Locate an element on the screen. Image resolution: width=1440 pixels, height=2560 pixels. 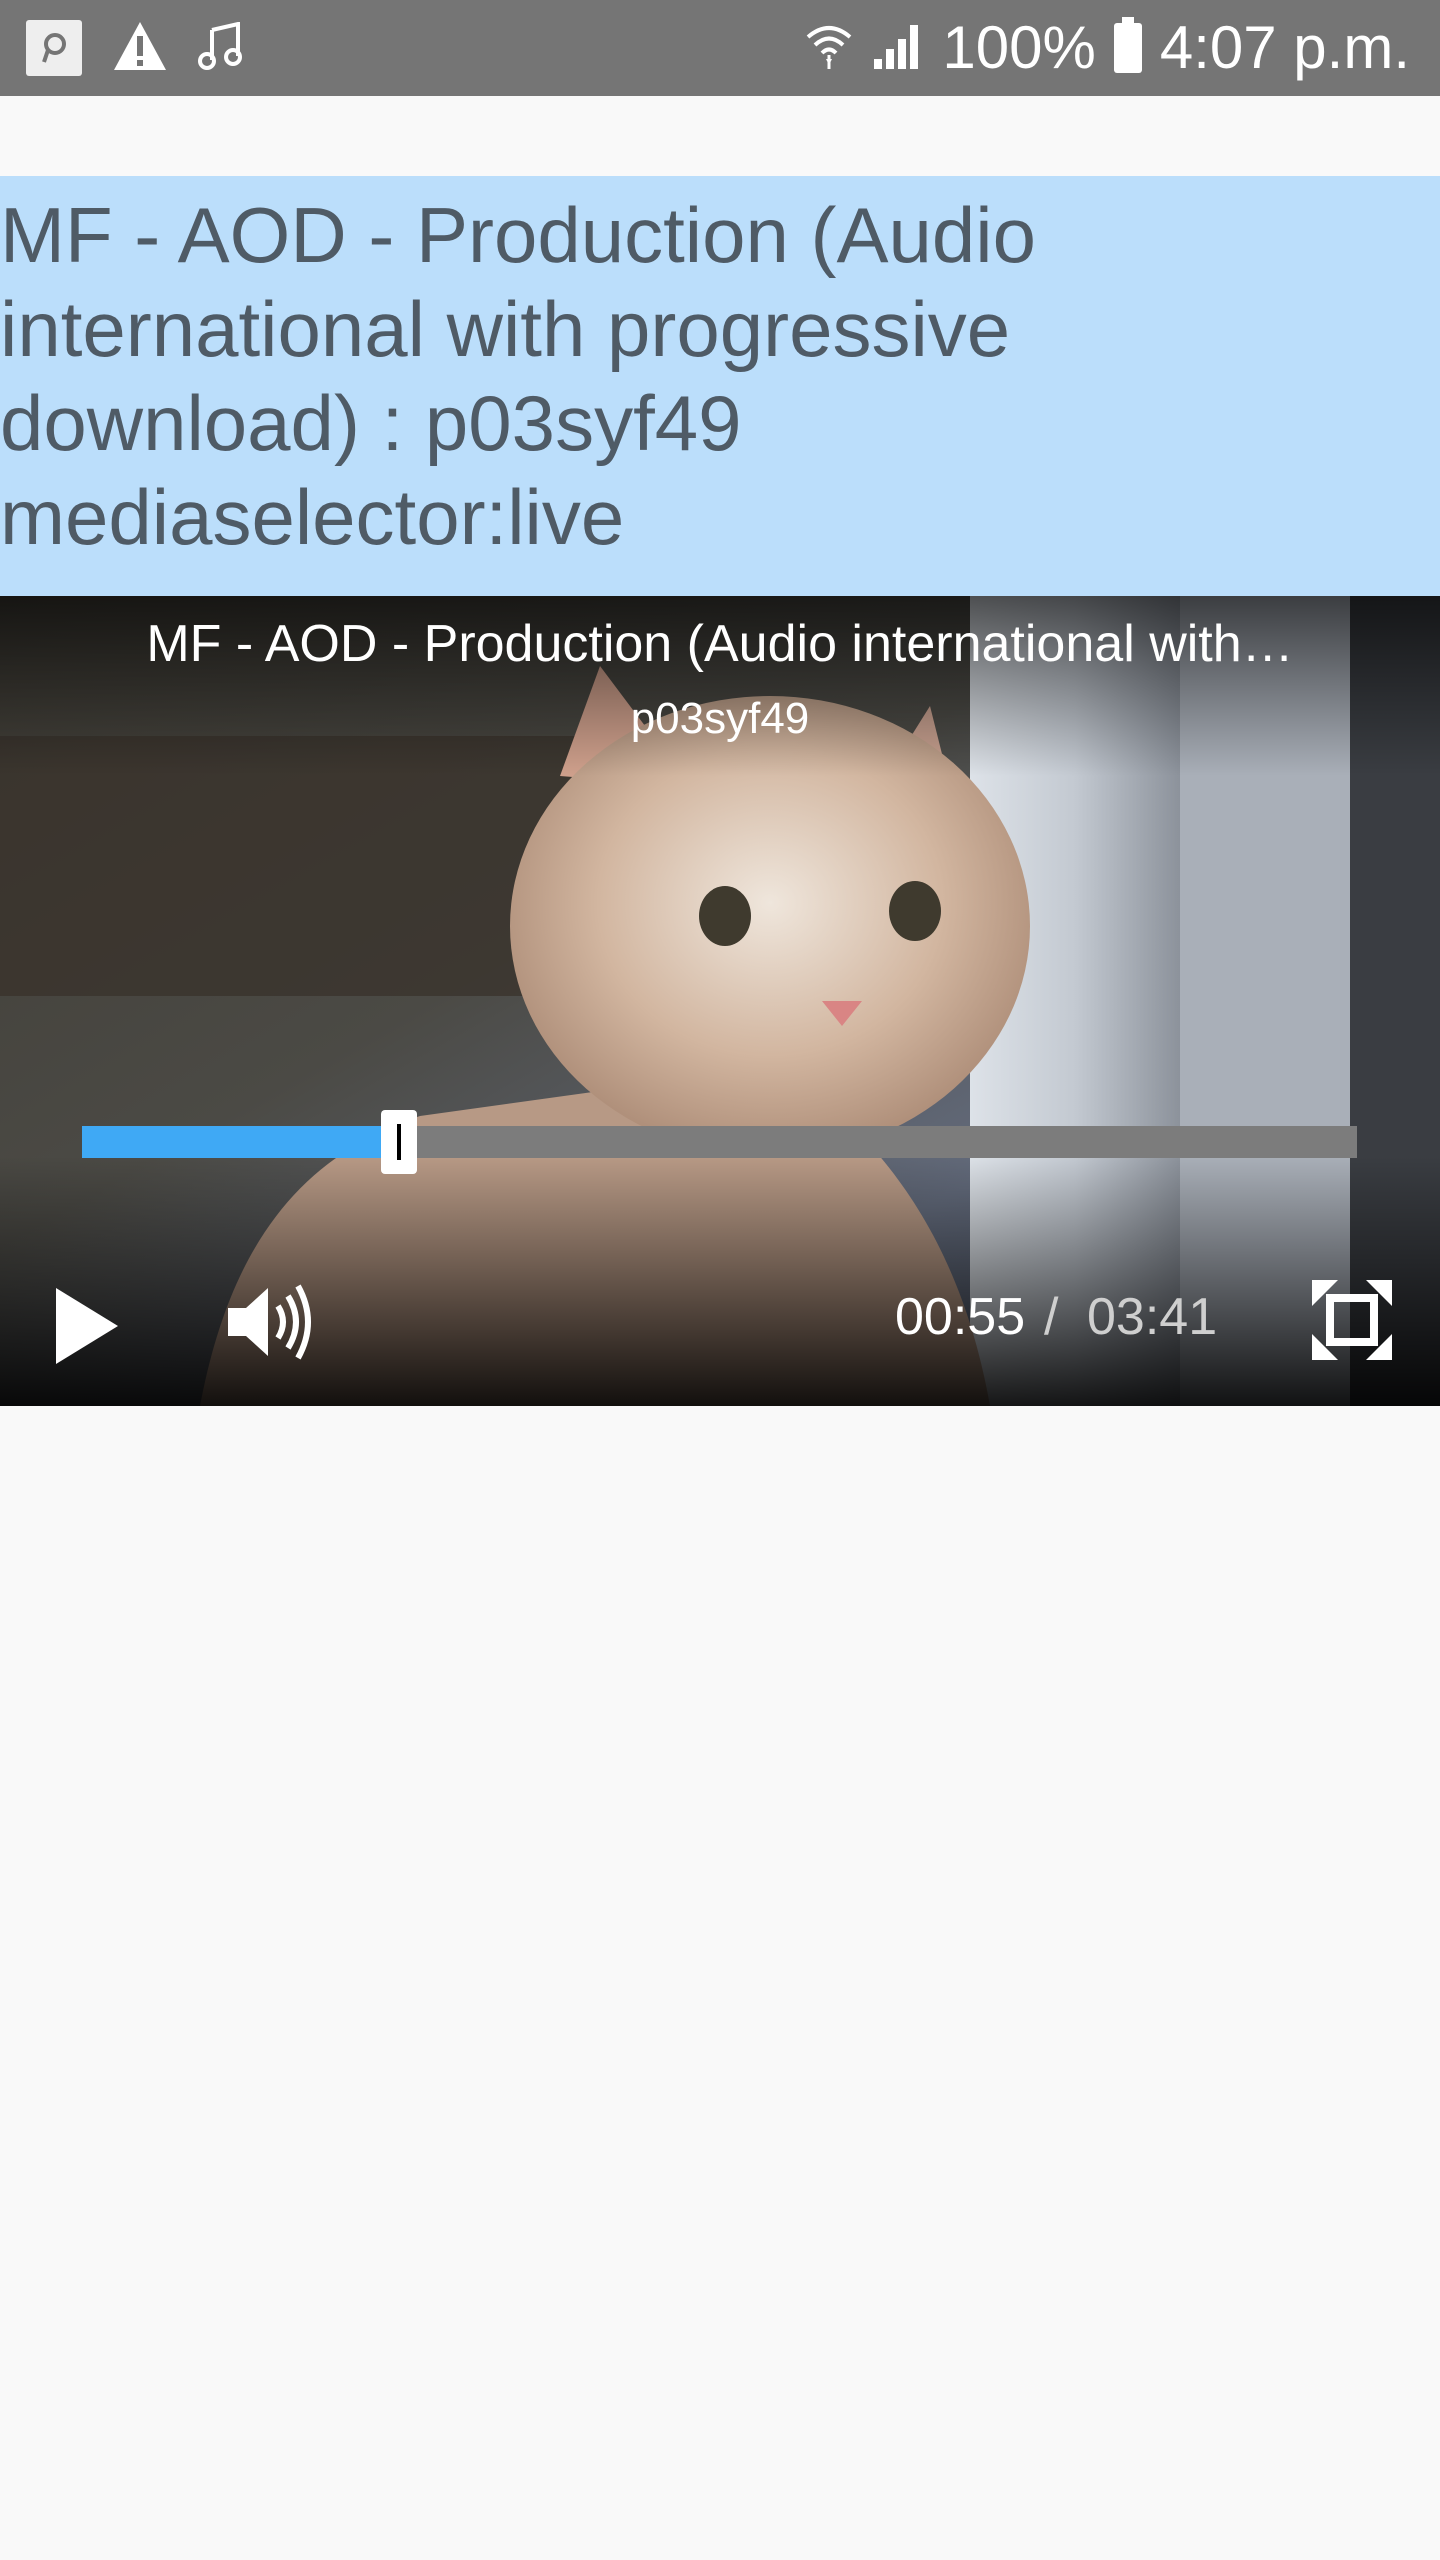
status-bar-right: 100% 4:07 p.m. is located at coordinates (1107, 48).